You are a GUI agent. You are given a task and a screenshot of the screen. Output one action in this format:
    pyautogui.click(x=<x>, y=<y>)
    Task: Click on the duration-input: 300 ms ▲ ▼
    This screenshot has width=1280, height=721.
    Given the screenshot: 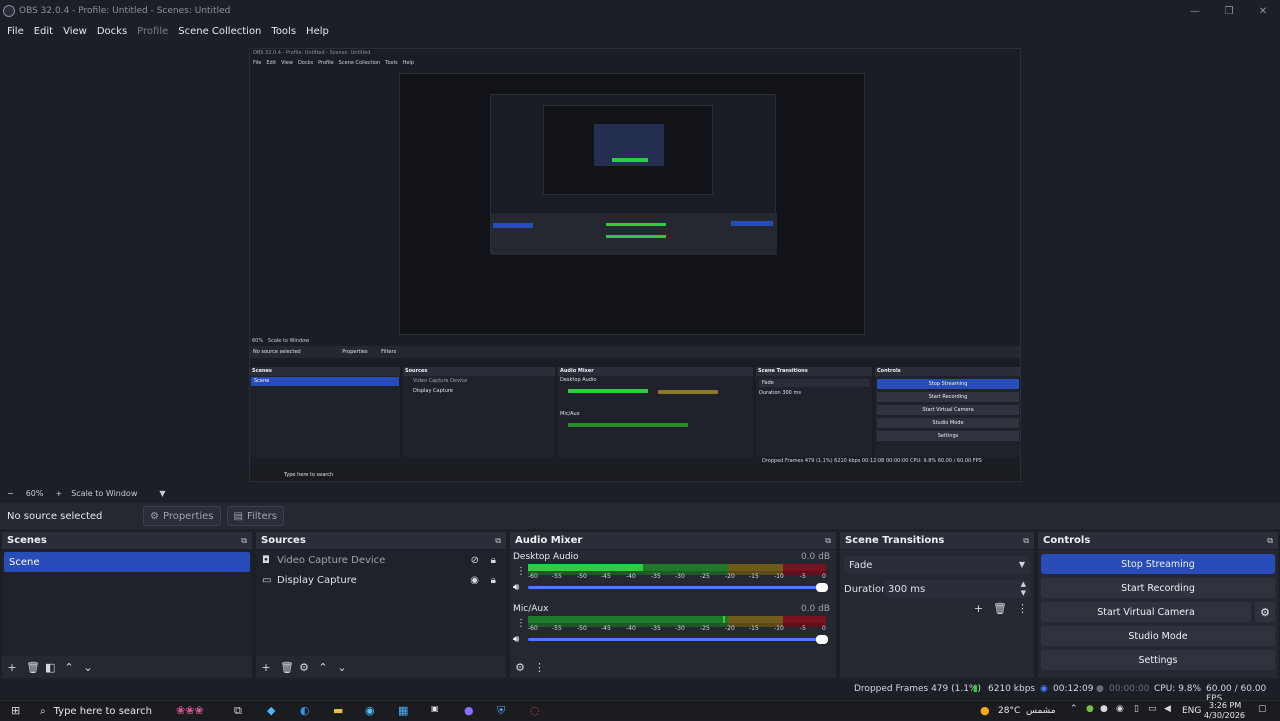 What is the action you would take?
    pyautogui.click(x=957, y=589)
    